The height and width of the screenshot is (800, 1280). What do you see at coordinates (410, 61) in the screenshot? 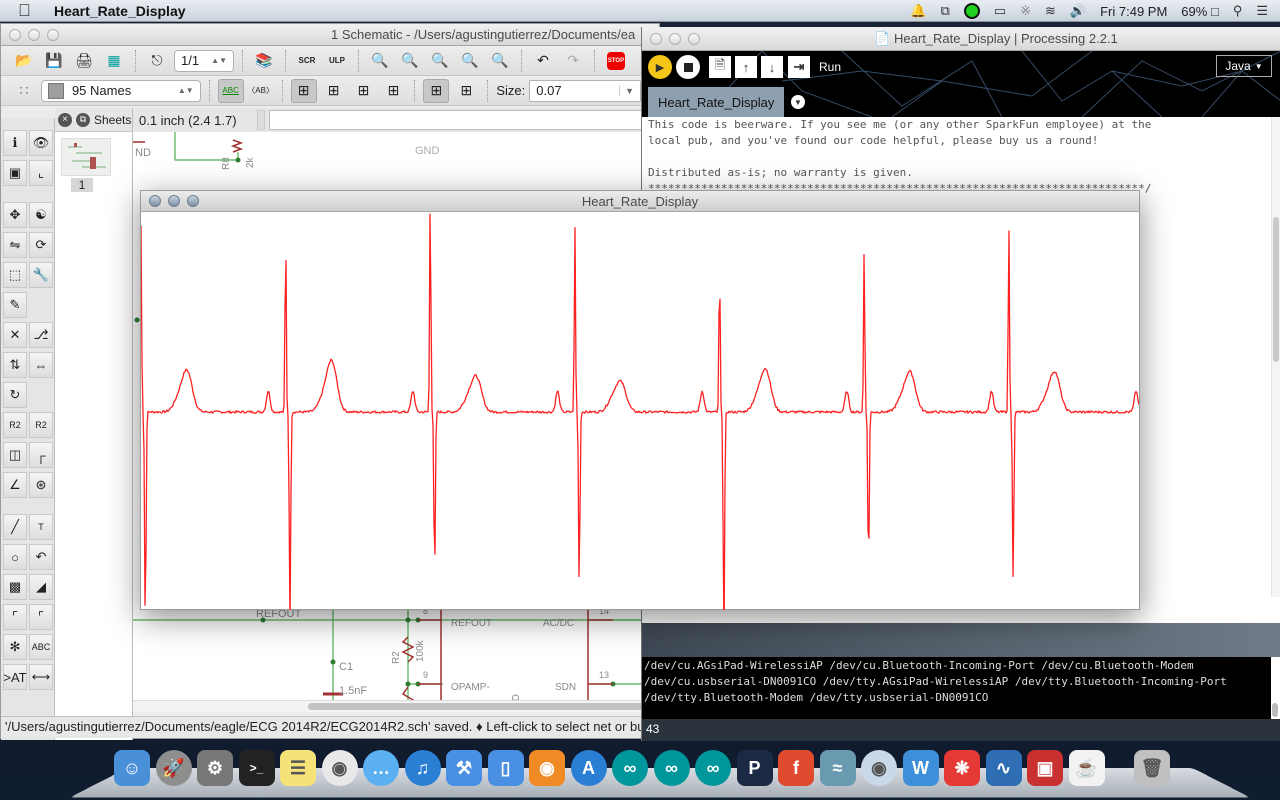
I see `zoom-in-icon: 🔍` at bounding box center [410, 61].